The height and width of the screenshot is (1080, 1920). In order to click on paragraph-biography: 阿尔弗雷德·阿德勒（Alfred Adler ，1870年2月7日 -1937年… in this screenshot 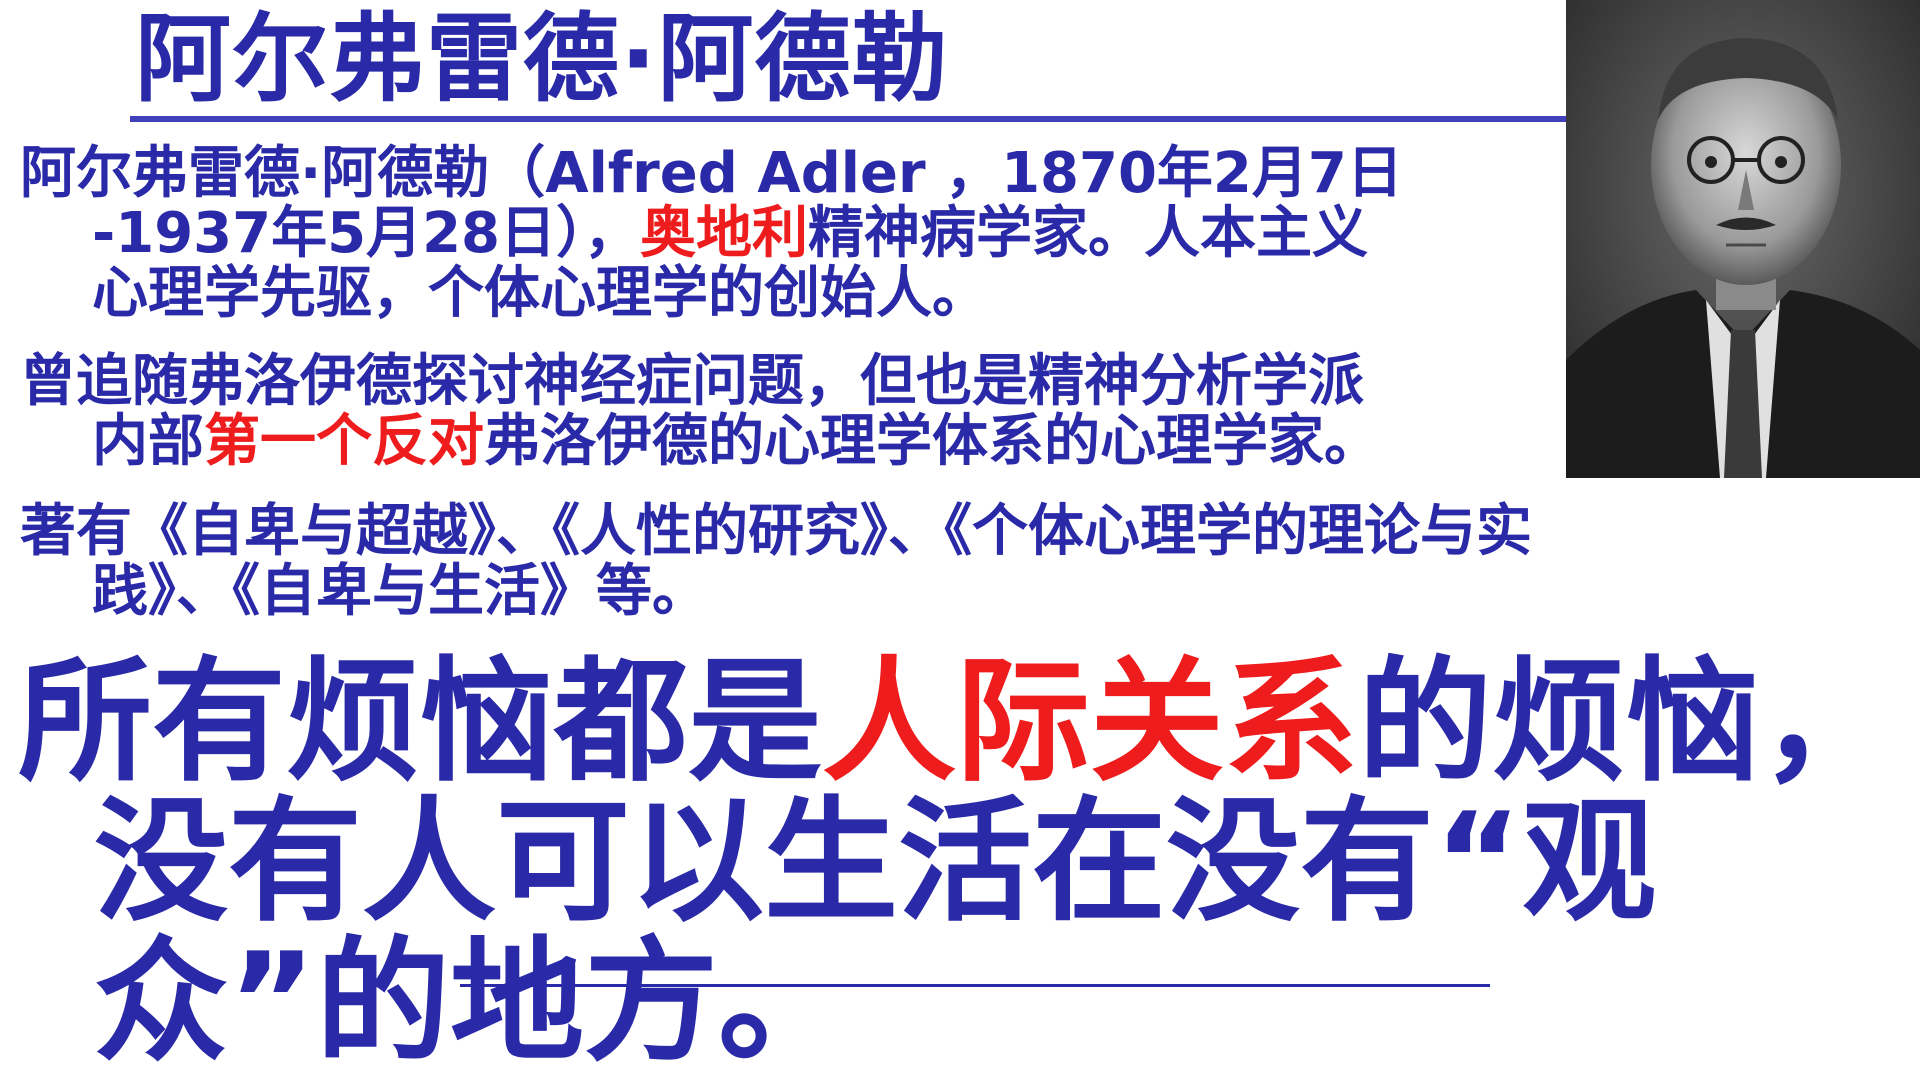, I will do `click(711, 234)`.